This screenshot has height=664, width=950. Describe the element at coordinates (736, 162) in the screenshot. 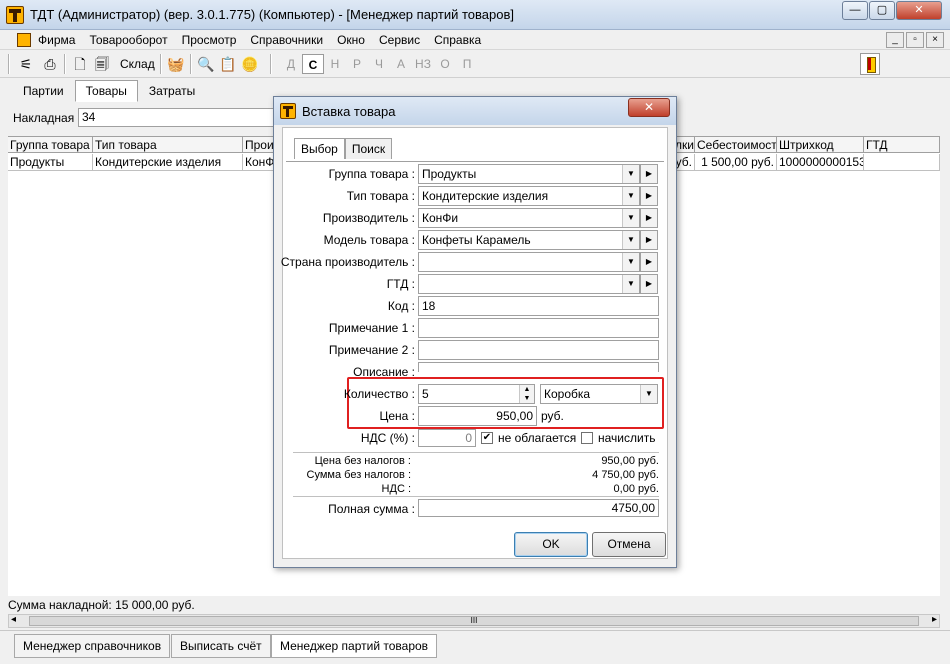

I see `table-cell: 1 500,00 руб.` at that location.